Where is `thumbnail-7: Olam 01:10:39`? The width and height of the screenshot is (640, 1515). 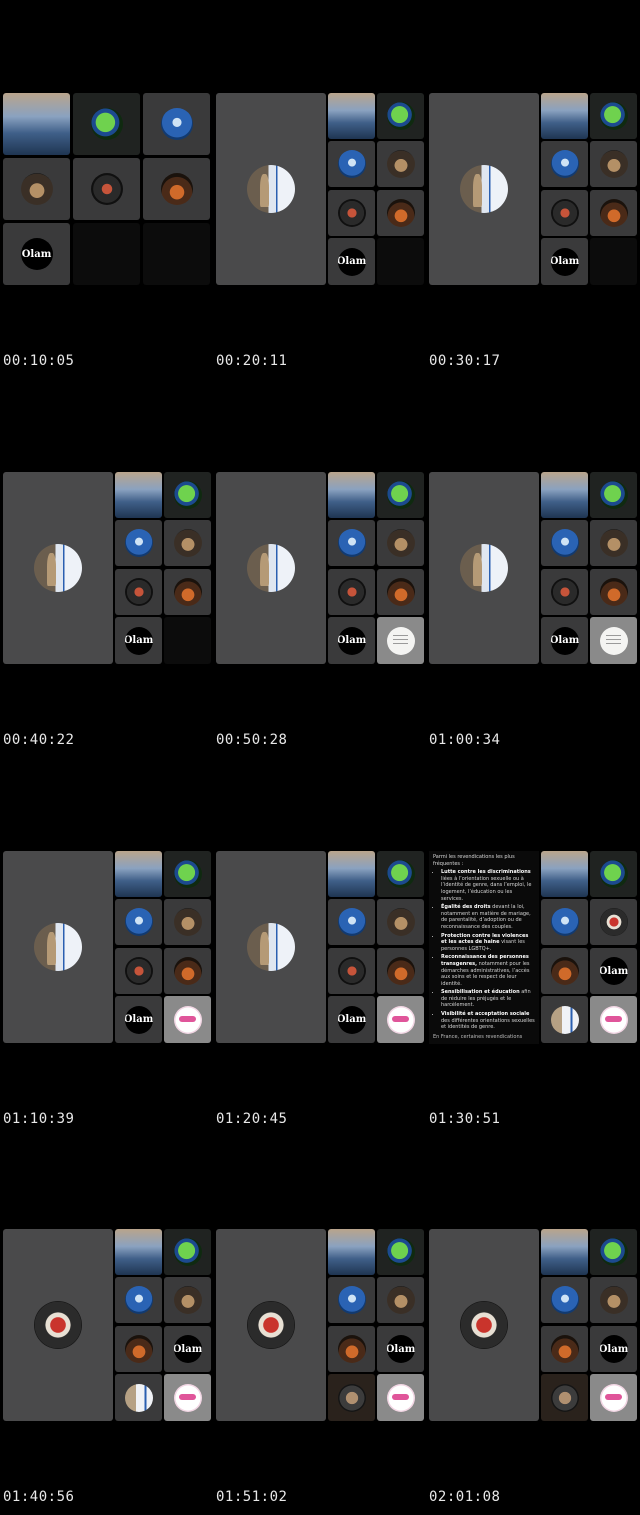
thumbnail-7: Olam 01:10:39 is located at coordinates (107, 989).